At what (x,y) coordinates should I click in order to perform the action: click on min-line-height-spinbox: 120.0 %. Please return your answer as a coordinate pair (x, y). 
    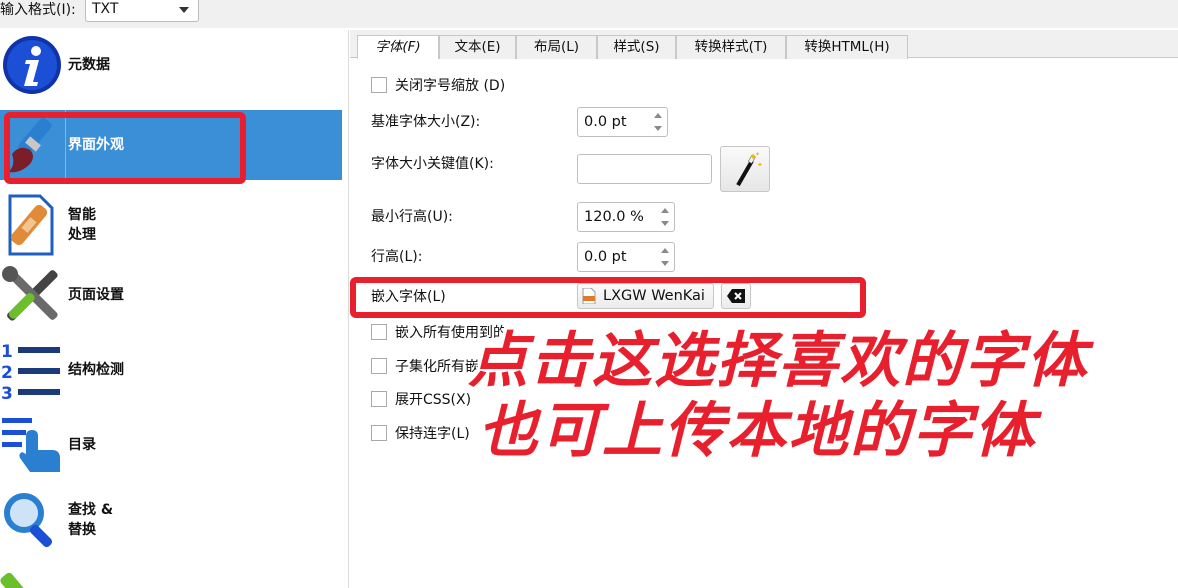
    Looking at the image, I should click on (626, 217).